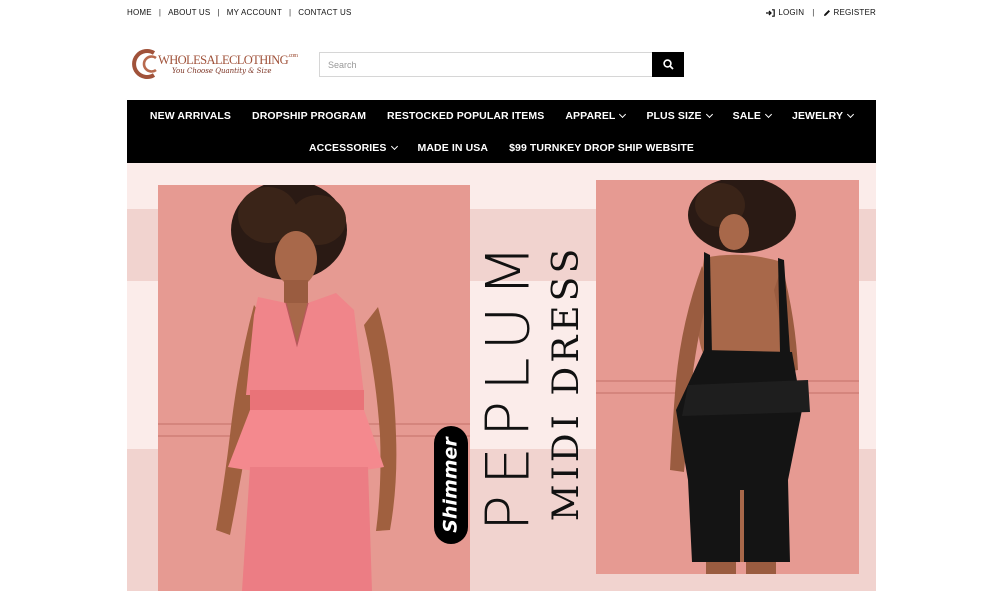 This screenshot has height=600, width=1000. What do you see at coordinates (590, 116) in the screenshot?
I see `nav-item-label: APPAREL` at bounding box center [590, 116].